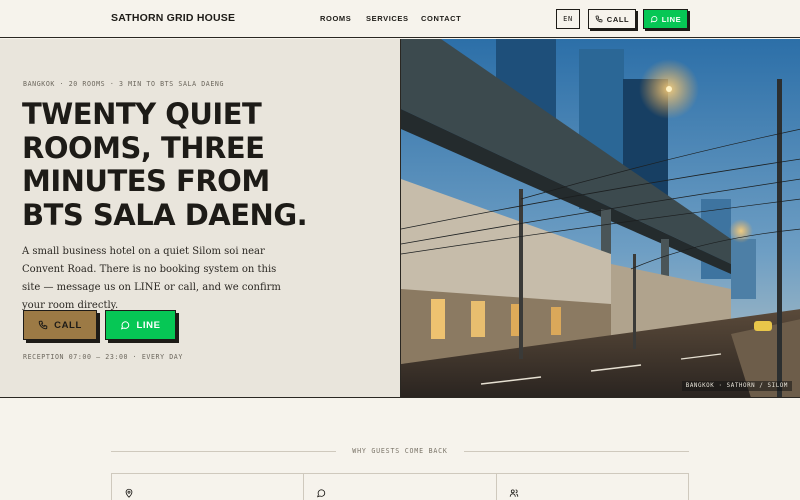 The image size is (800, 500). I want to click on photo-caption: BANGKOK · SATHORN / SILOM, so click(736, 386).